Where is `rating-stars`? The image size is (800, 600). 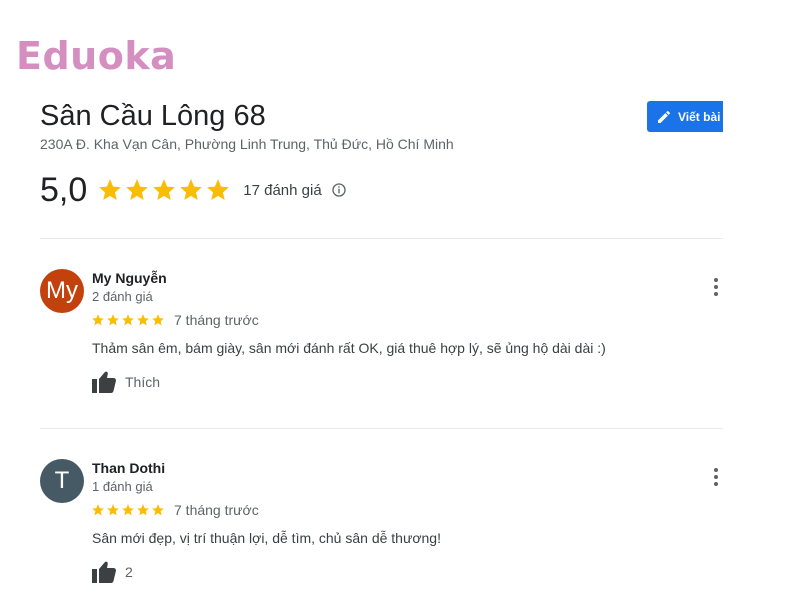 rating-stars is located at coordinates (164, 190).